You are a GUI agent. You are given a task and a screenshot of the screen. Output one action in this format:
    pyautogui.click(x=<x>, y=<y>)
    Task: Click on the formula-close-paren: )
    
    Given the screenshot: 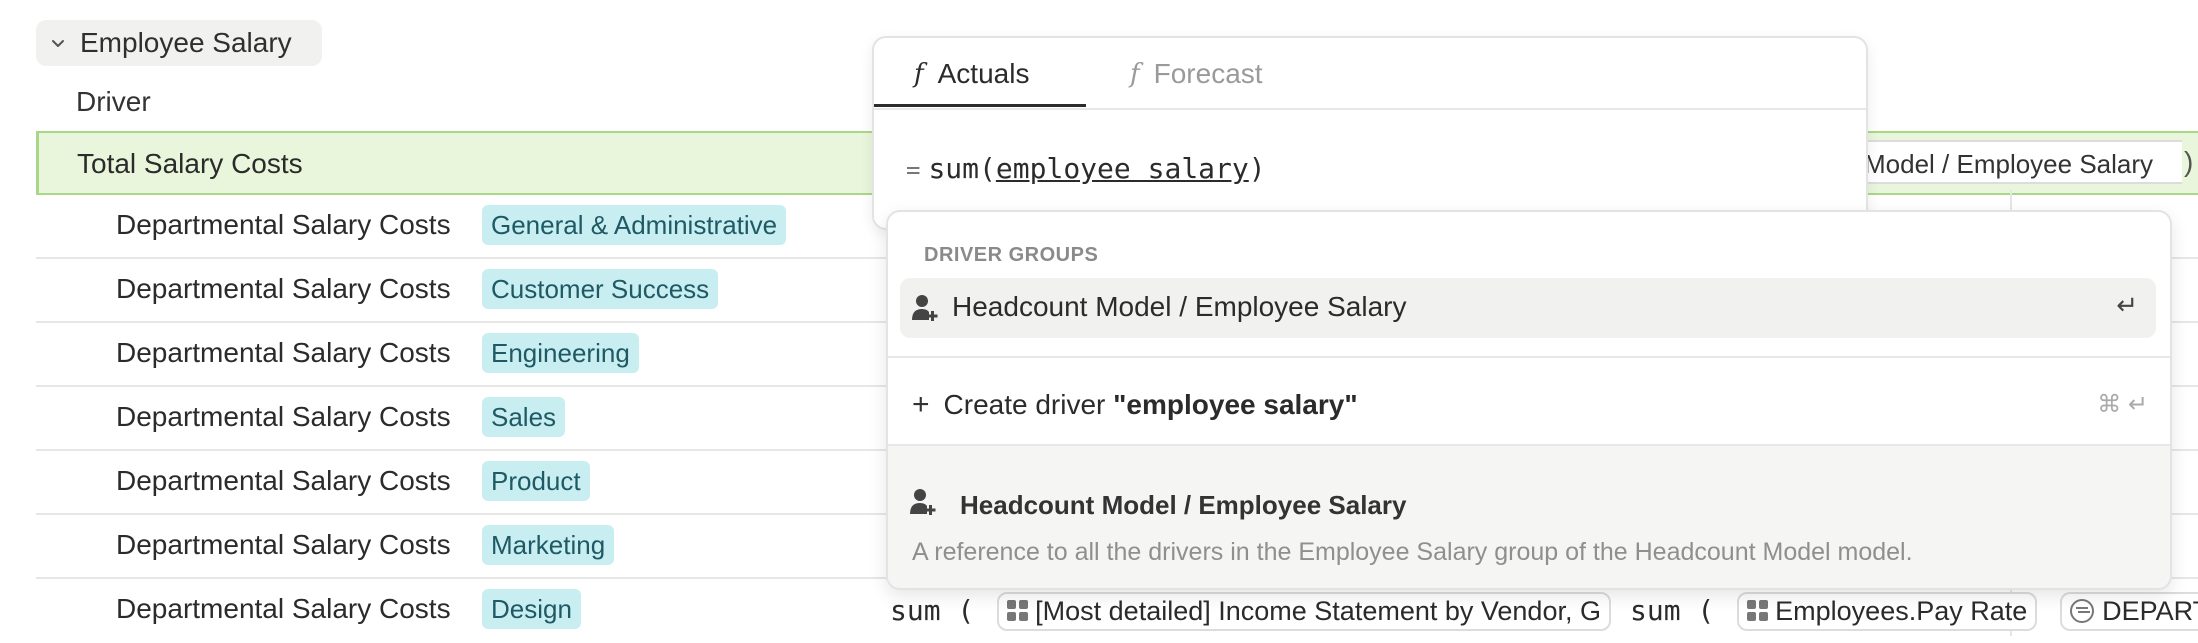 What is the action you would take?
    pyautogui.click(x=2189, y=161)
    